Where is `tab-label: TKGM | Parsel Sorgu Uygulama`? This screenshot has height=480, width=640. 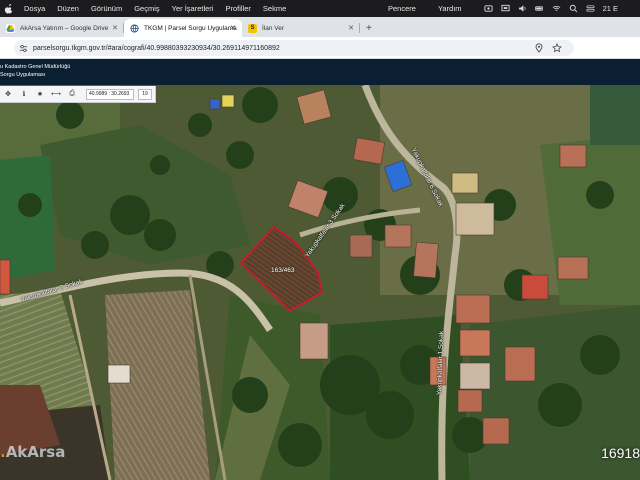
tab-label: TKGM | Parsel Sorgu Uygulama is located at coordinates (190, 28).